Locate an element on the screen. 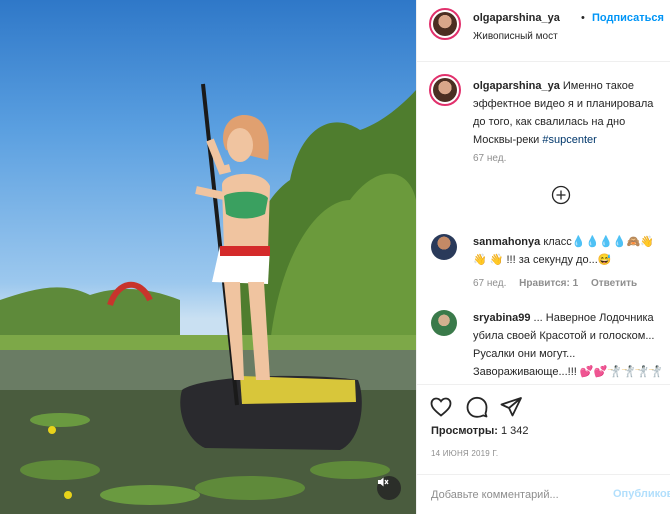  speaker-muted-icon is located at coordinates (383, 482).